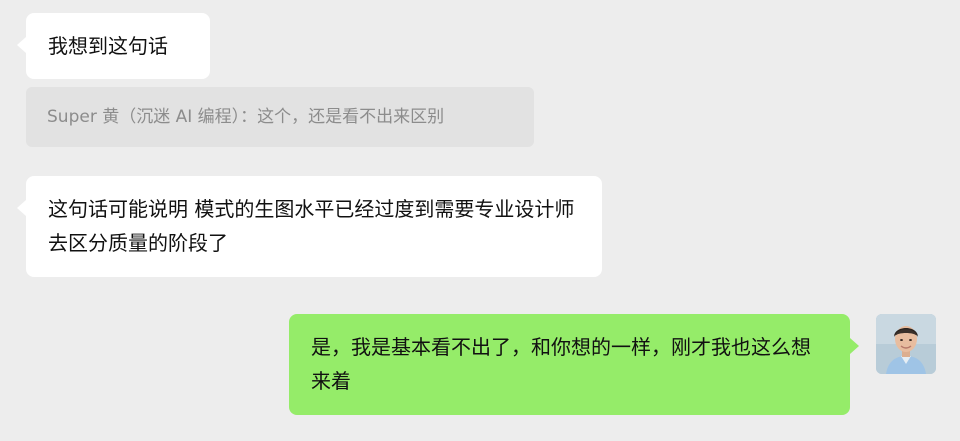 The image size is (960, 441). Describe the element at coordinates (108, 46) in the screenshot. I see `message-text: 我想到这句话` at that location.